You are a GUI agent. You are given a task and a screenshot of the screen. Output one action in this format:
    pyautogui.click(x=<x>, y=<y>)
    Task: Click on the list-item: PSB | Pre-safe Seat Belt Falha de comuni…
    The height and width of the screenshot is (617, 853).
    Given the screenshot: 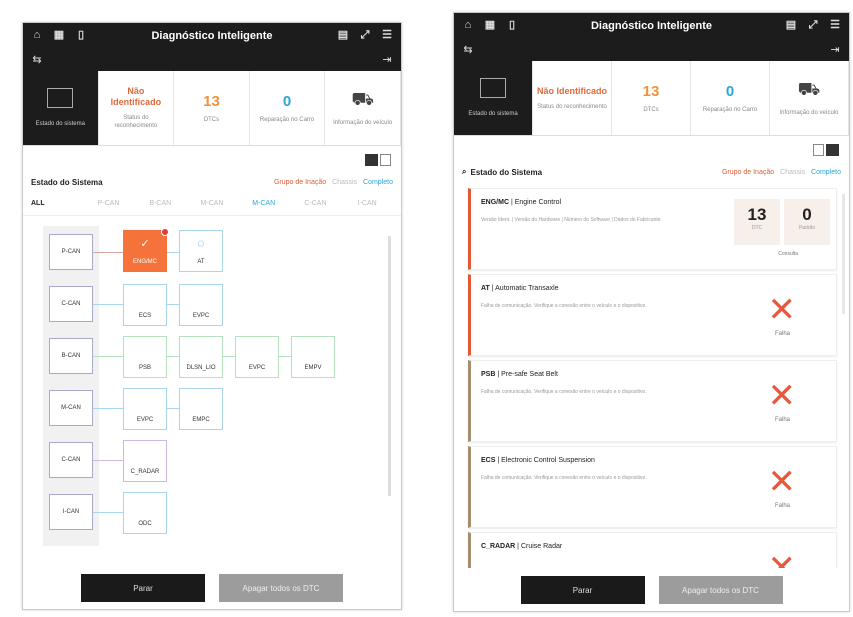 What is the action you would take?
    pyautogui.click(x=652, y=401)
    